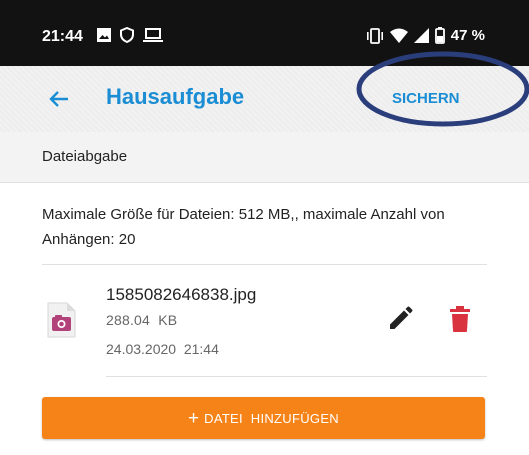 The width and height of the screenshot is (529, 455). Describe the element at coordinates (59, 99) in the screenshot. I see `arrow-left-icon` at that location.